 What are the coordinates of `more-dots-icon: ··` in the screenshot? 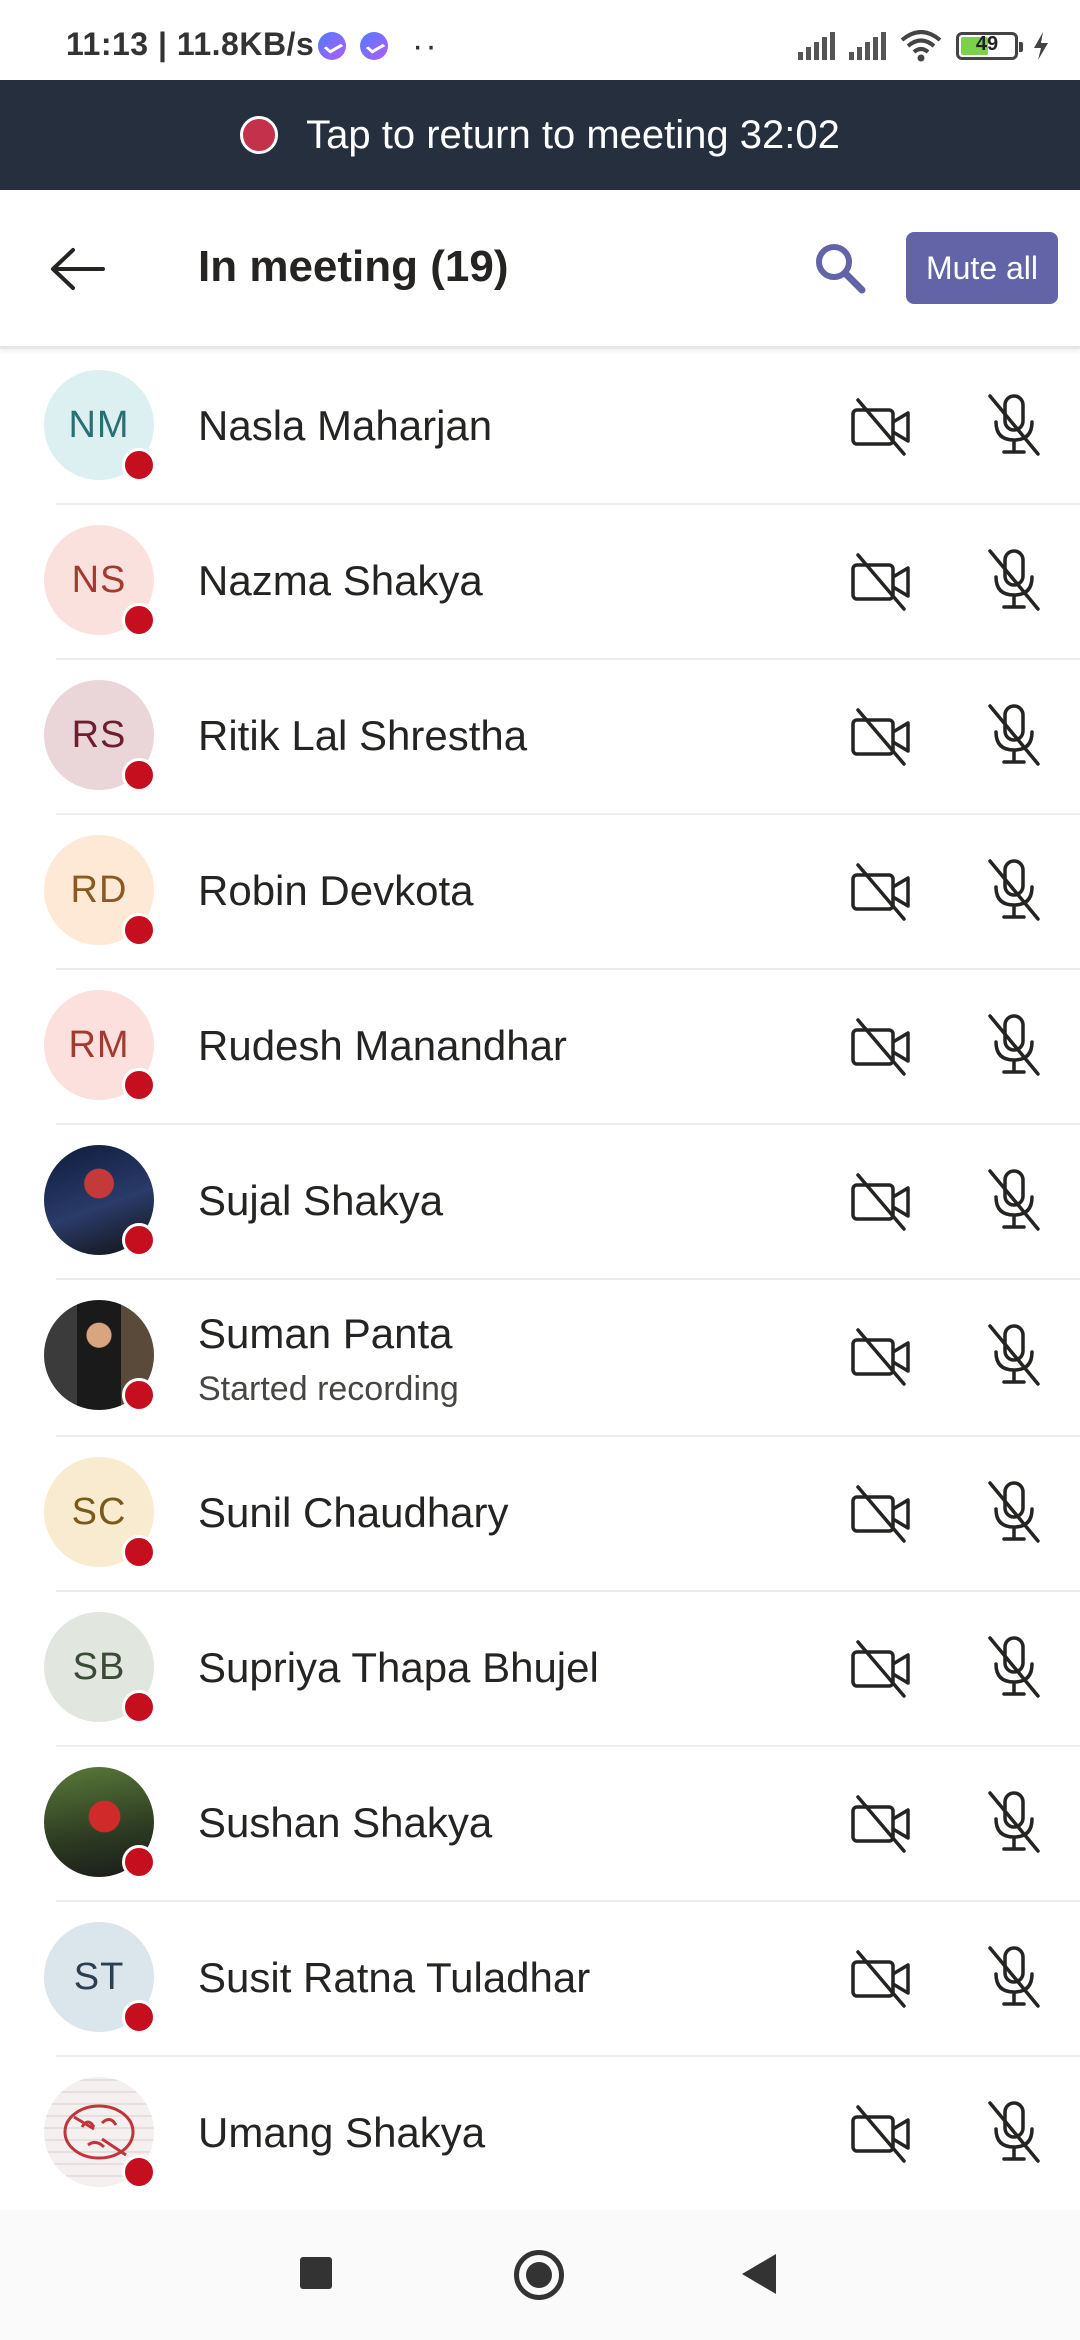 It's located at (425, 46).